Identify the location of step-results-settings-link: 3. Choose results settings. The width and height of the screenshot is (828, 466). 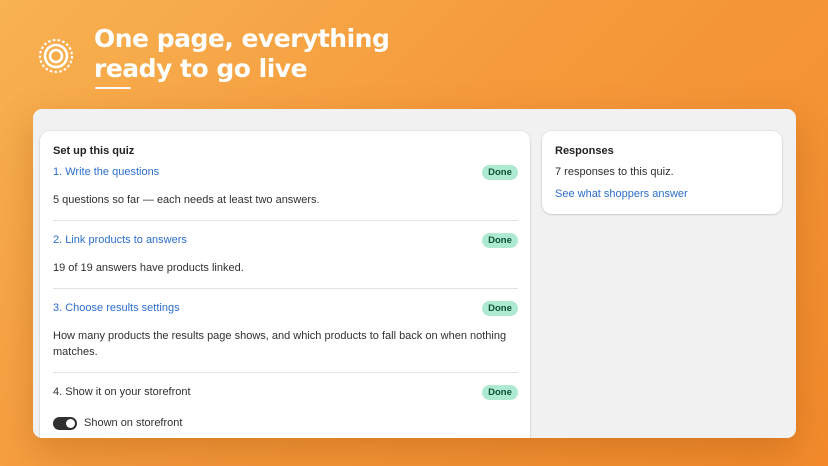
(116, 308).